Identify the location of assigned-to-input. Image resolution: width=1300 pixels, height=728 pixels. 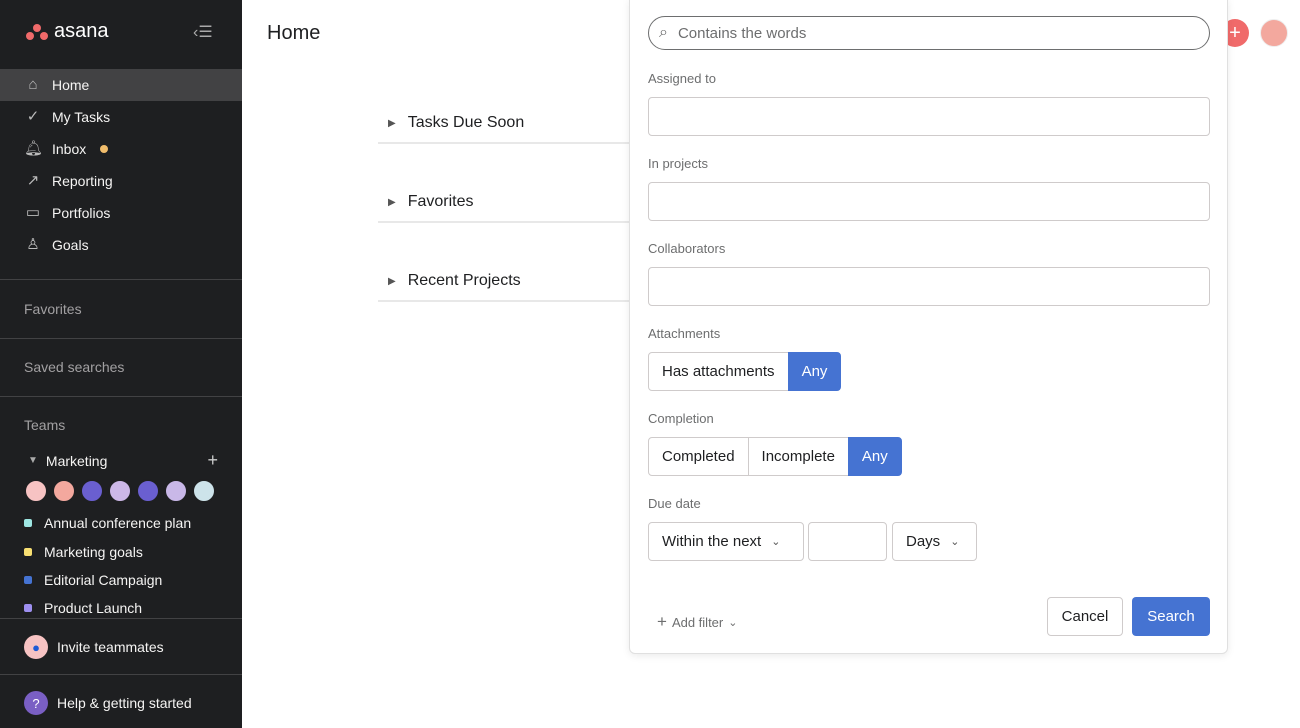
(929, 116).